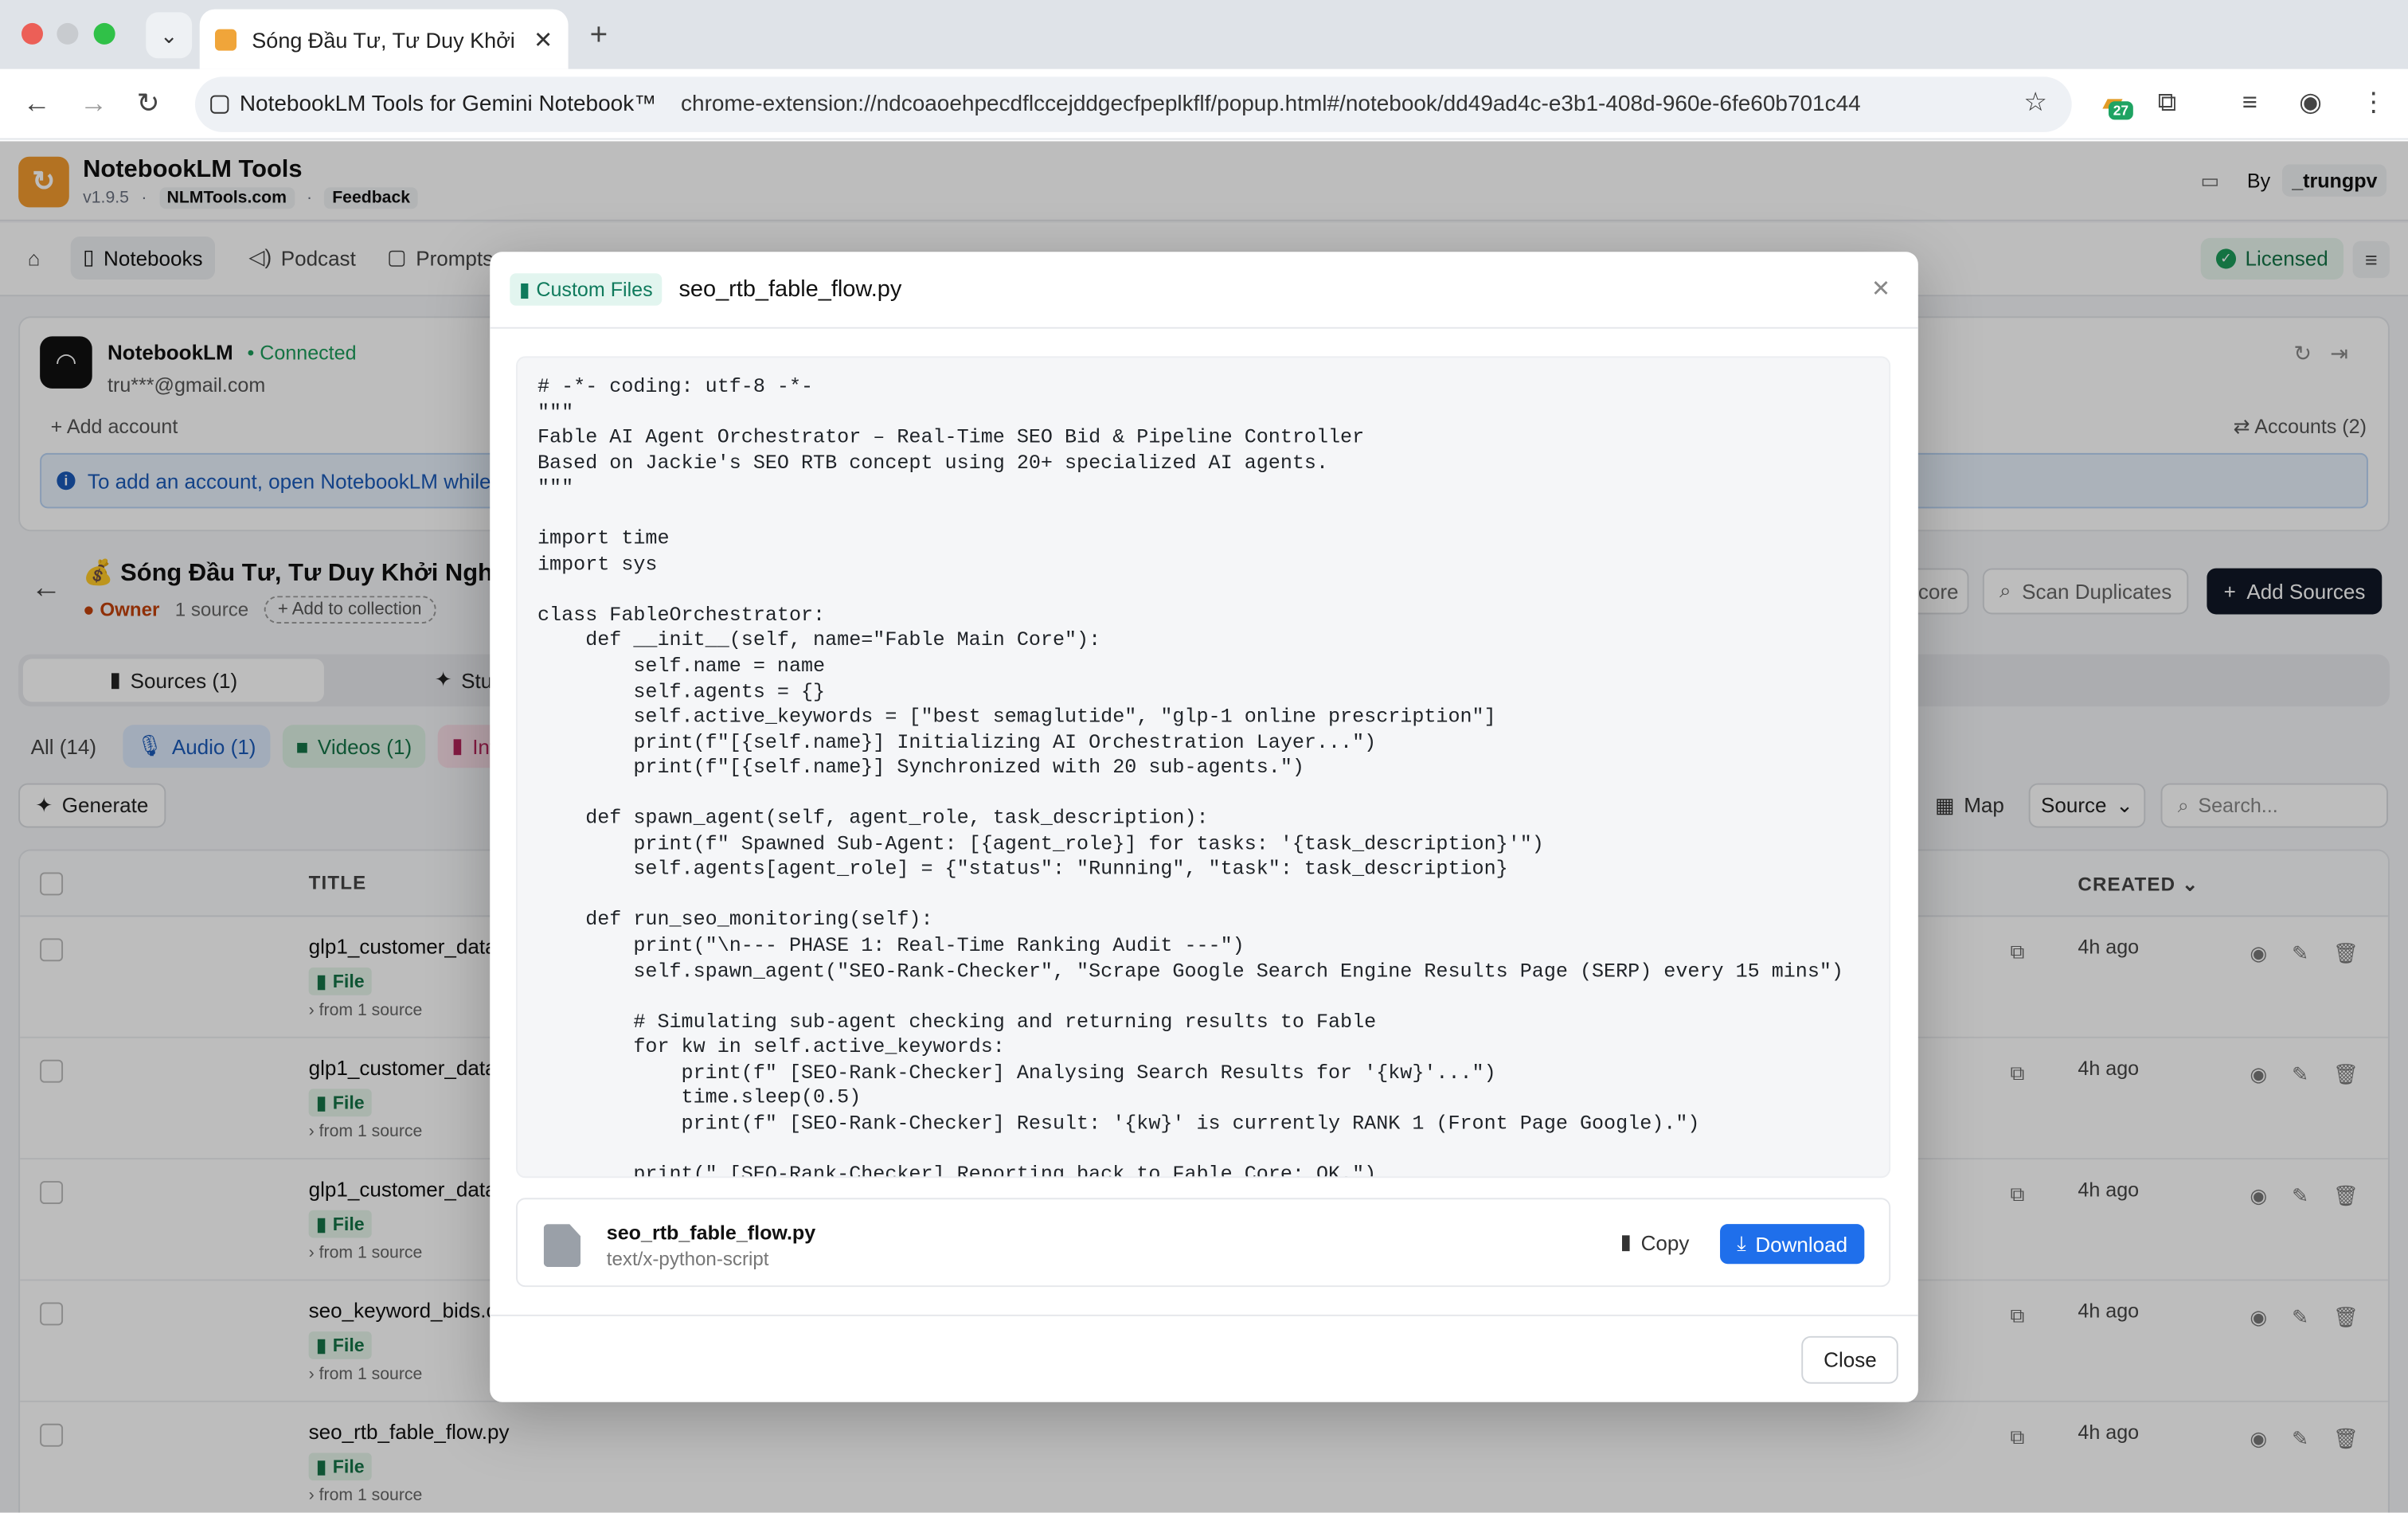 The image size is (2408, 1513). What do you see at coordinates (687, 1259) in the screenshot?
I see `file-mime-type: text/x-python-script` at bounding box center [687, 1259].